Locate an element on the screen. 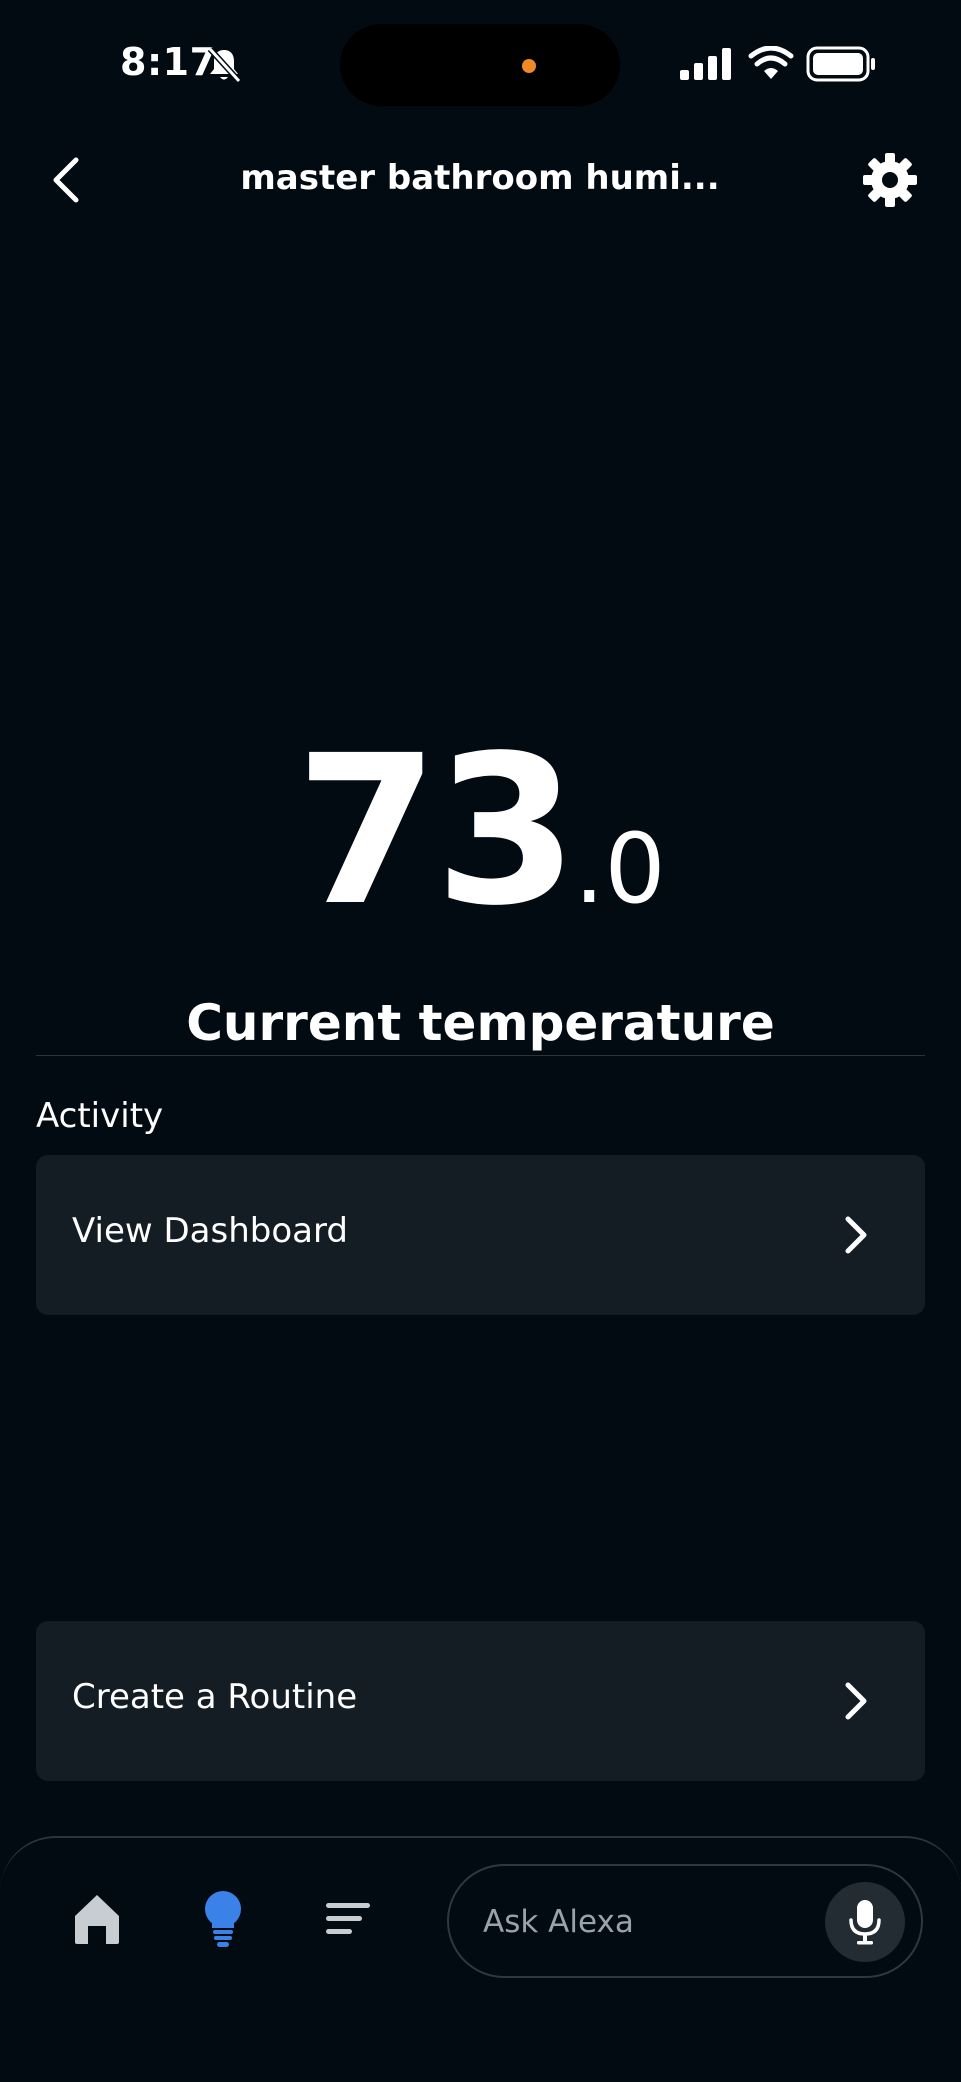  status-time: 8:17 is located at coordinates (168, 62).